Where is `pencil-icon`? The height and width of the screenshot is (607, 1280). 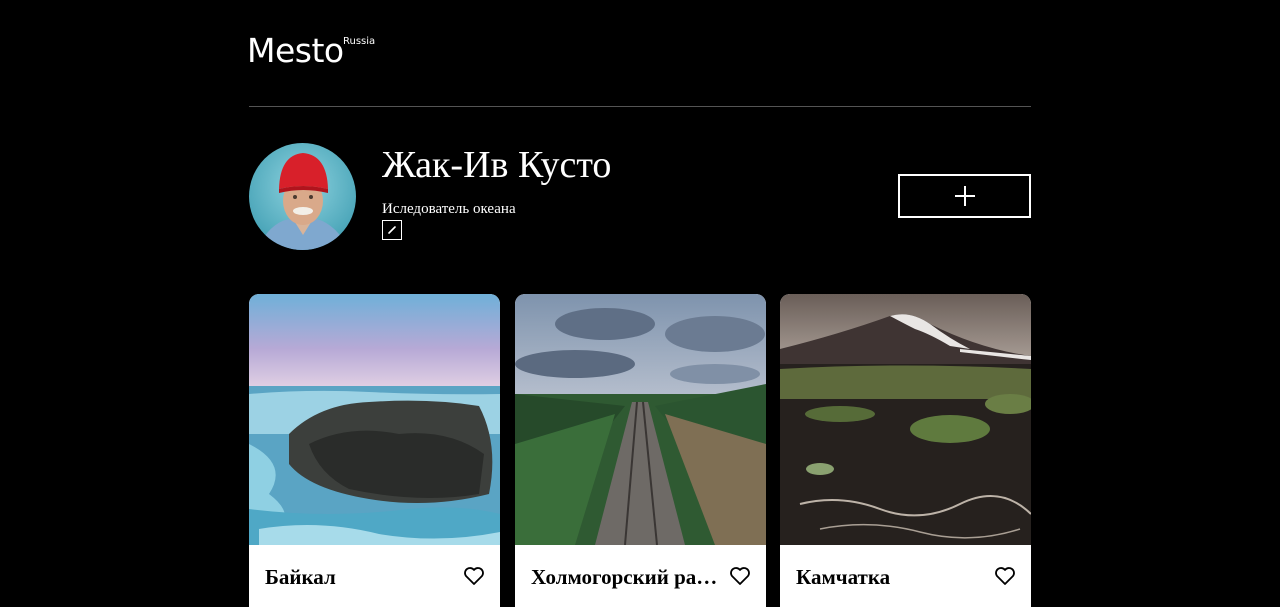
pencil-icon is located at coordinates (392, 230).